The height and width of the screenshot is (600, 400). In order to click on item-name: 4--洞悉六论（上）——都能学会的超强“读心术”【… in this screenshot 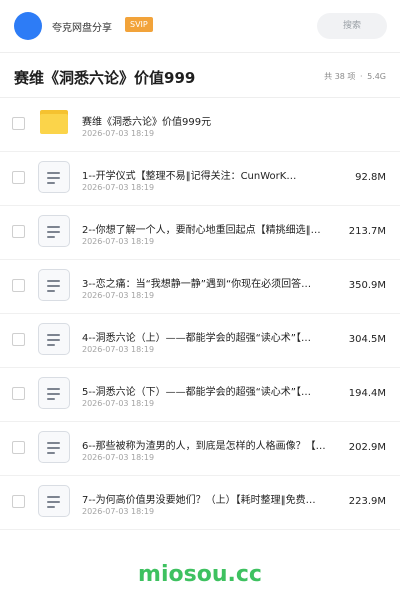, I will do `click(196, 338)`.